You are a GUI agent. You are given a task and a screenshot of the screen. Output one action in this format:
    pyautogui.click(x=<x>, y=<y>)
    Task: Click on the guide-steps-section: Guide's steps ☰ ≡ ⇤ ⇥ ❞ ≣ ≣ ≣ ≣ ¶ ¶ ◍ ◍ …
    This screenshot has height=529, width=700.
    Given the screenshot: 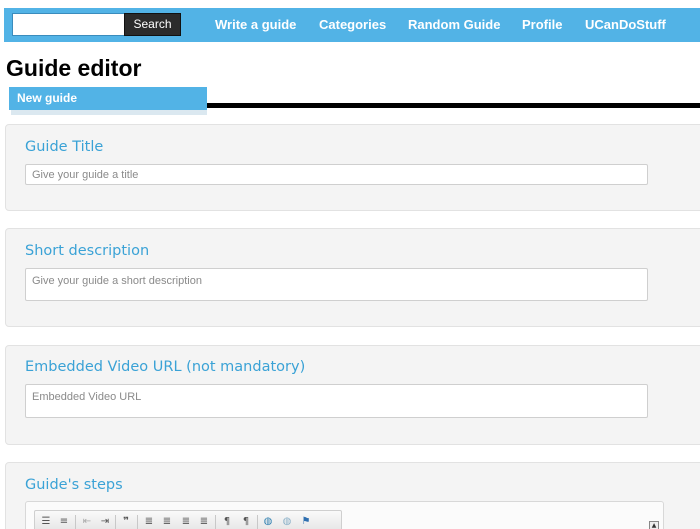 What is the action you would take?
    pyautogui.click(x=352, y=495)
    